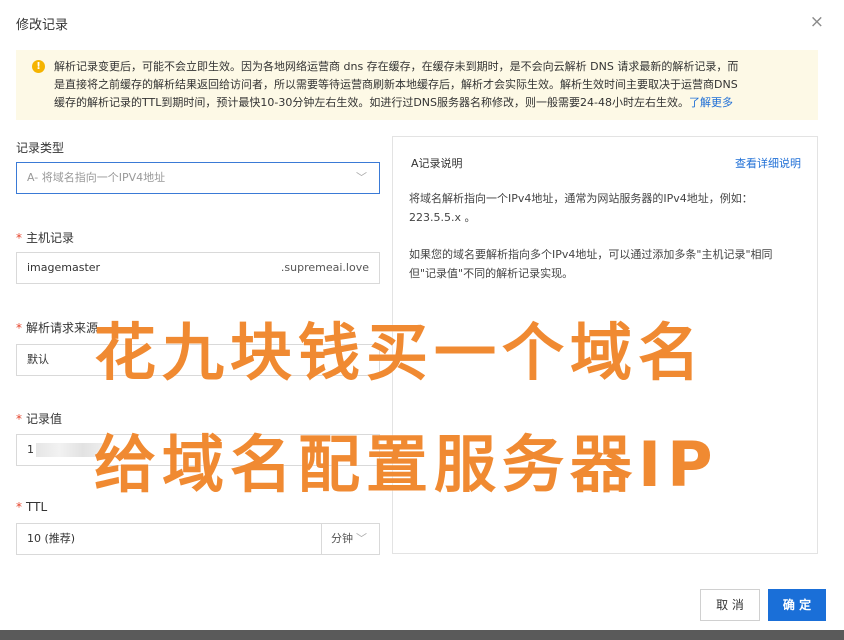 Image resolution: width=844 pixels, height=640 pixels. Describe the element at coordinates (730, 605) in the screenshot. I see `cancel-button: 取 消` at that location.